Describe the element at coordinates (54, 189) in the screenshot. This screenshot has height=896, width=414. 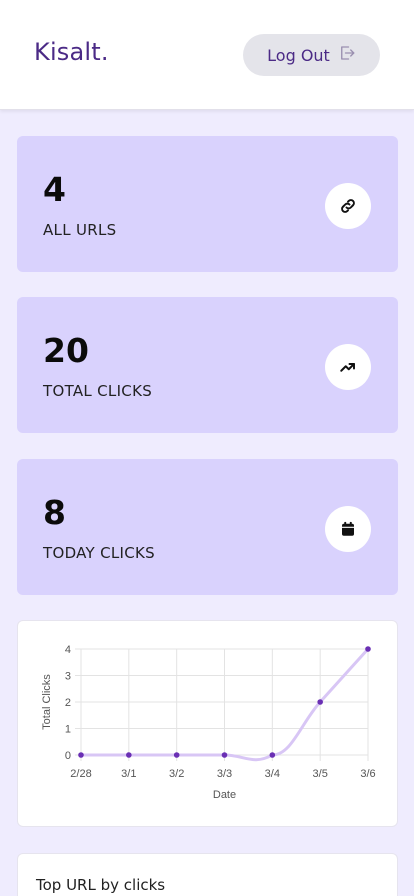
I see `stat-value: 4` at that location.